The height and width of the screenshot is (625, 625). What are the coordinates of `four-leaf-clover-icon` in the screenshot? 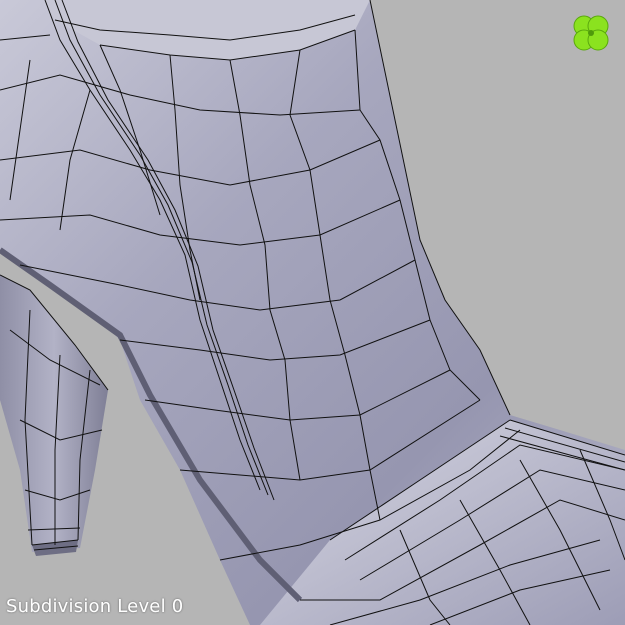 It's located at (591, 33).